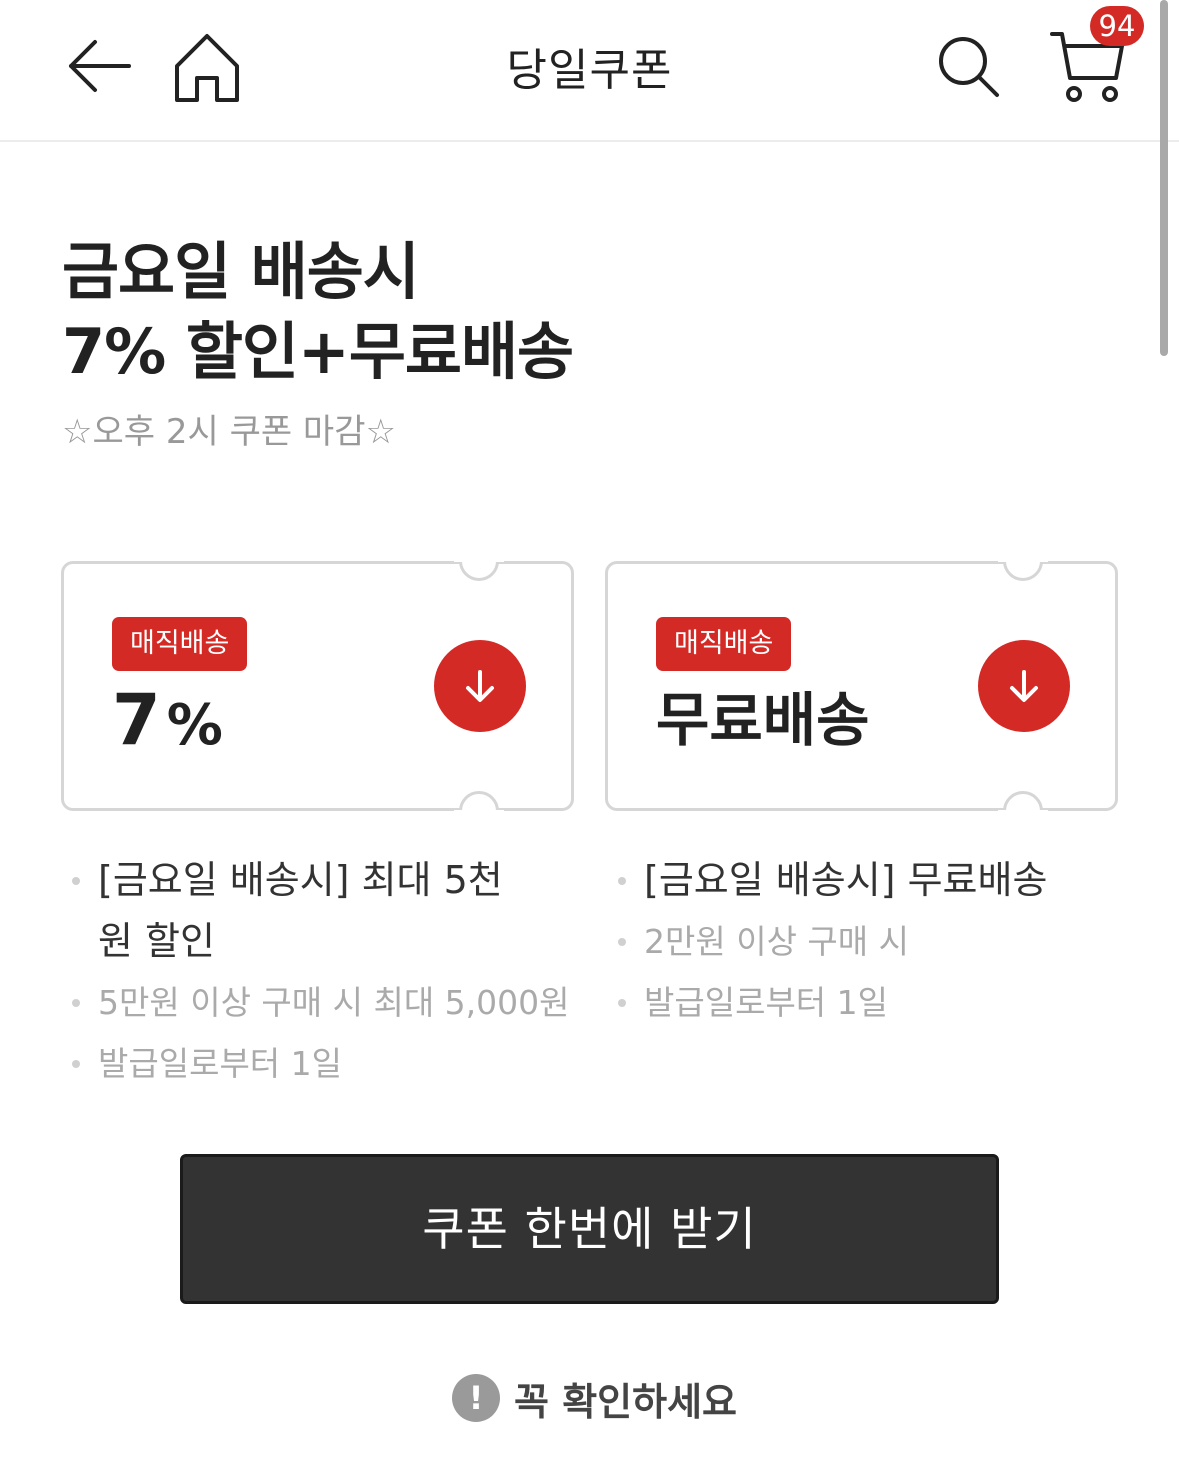 The width and height of the screenshot is (1179, 1479). Describe the element at coordinates (317, 686) in the screenshot. I see `coupon-card-discount: 매직배송 7%` at that location.